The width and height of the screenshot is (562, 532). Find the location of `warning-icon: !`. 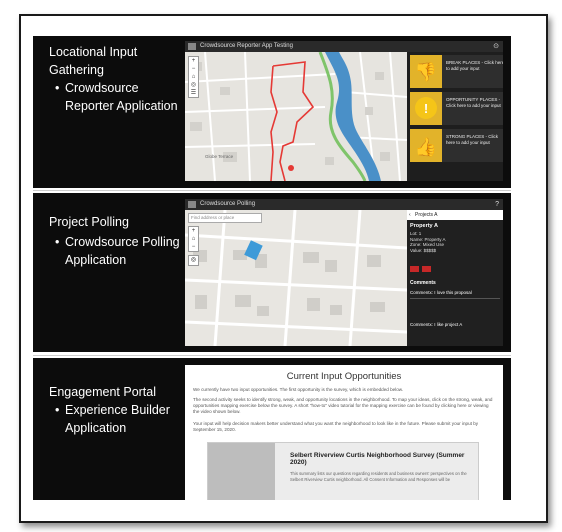

warning-icon: ! is located at coordinates (426, 108).